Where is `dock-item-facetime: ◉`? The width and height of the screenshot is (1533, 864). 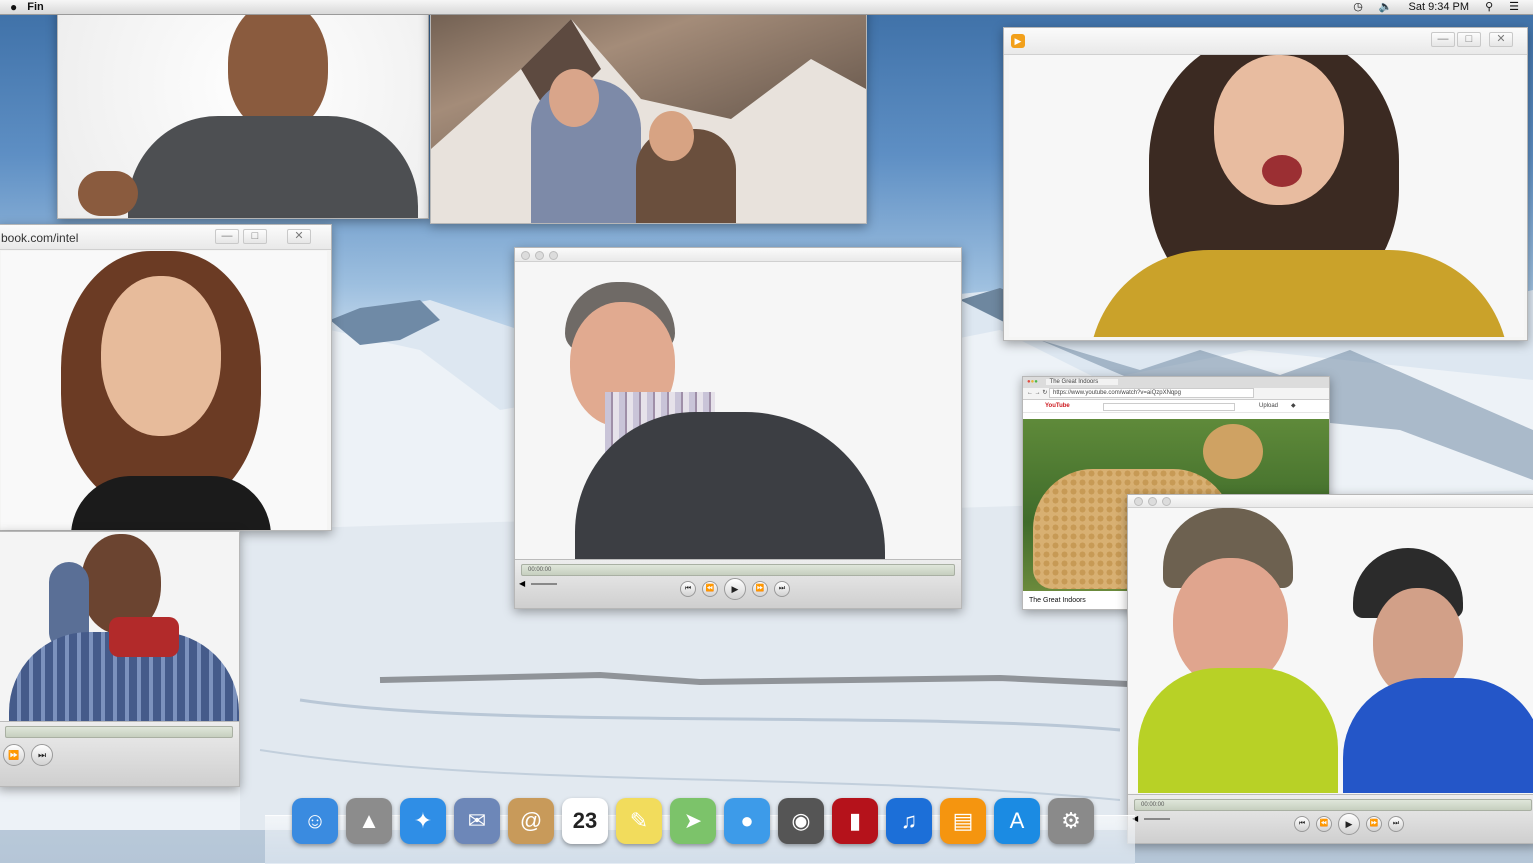
dock-item-facetime: ◉ is located at coordinates (801, 821).